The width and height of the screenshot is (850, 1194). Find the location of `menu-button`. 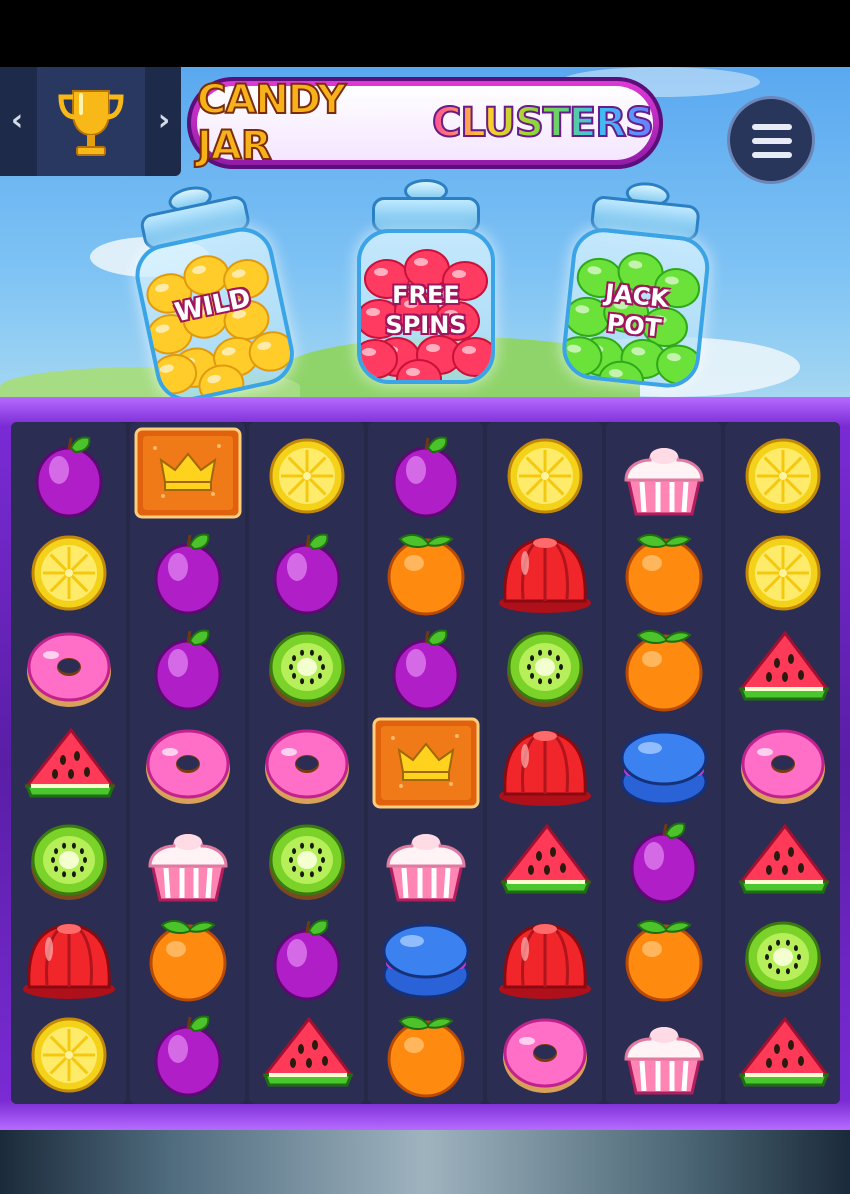

menu-button is located at coordinates (771, 140).